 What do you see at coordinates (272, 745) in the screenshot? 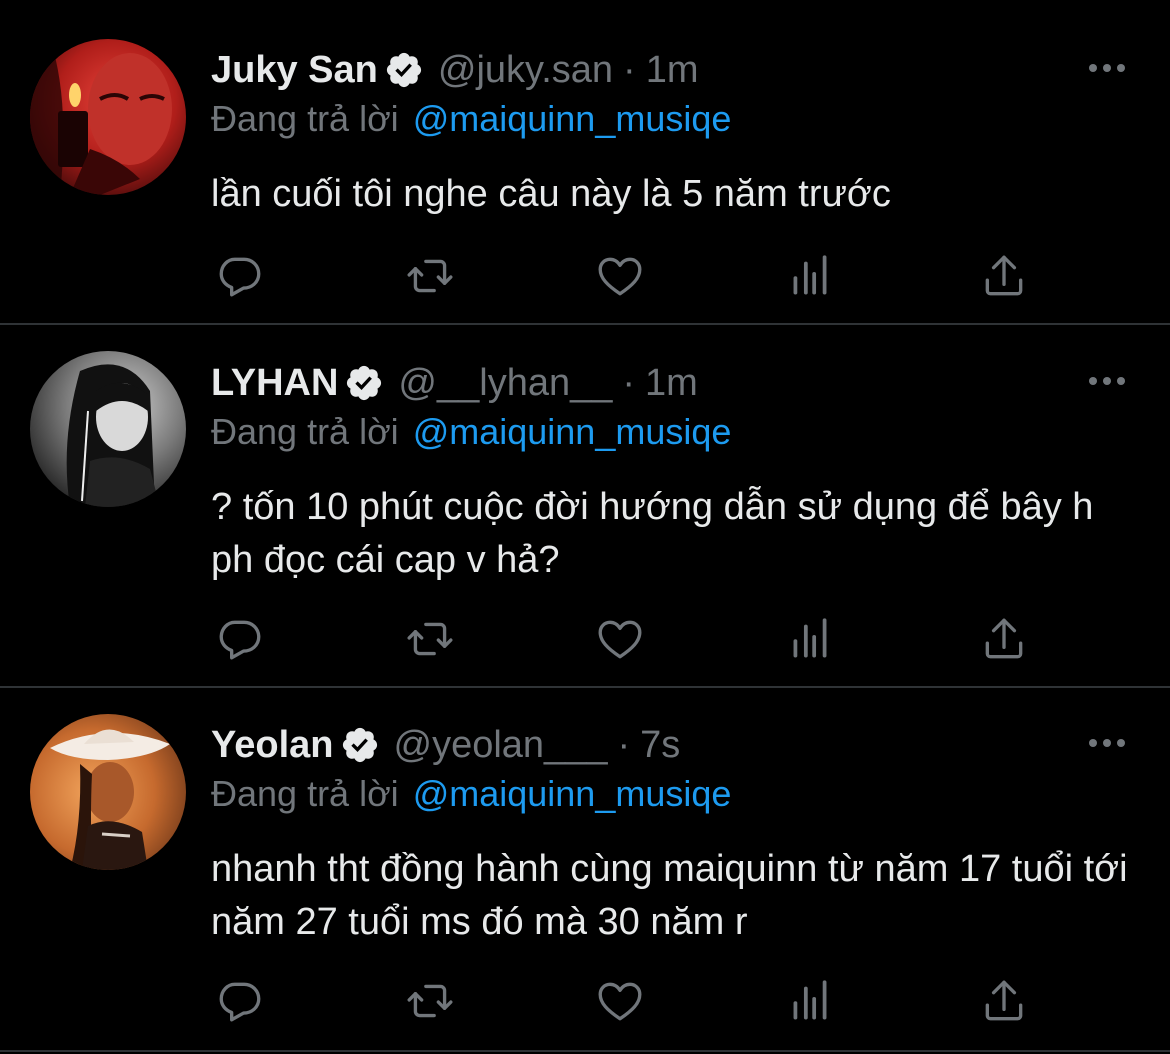
I see `display-name: Yeolan` at bounding box center [272, 745].